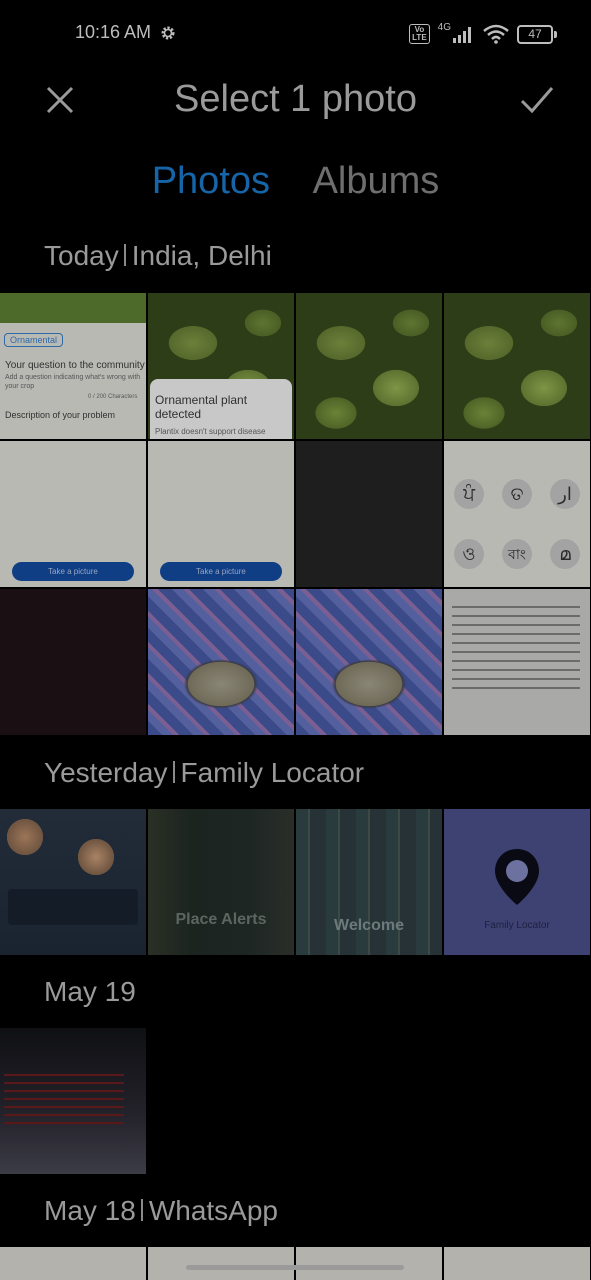  Describe the element at coordinates (517, 514) in the screenshot. I see `photo-thumbnail: ਪੰ ତ ار ও বাং മ` at that location.